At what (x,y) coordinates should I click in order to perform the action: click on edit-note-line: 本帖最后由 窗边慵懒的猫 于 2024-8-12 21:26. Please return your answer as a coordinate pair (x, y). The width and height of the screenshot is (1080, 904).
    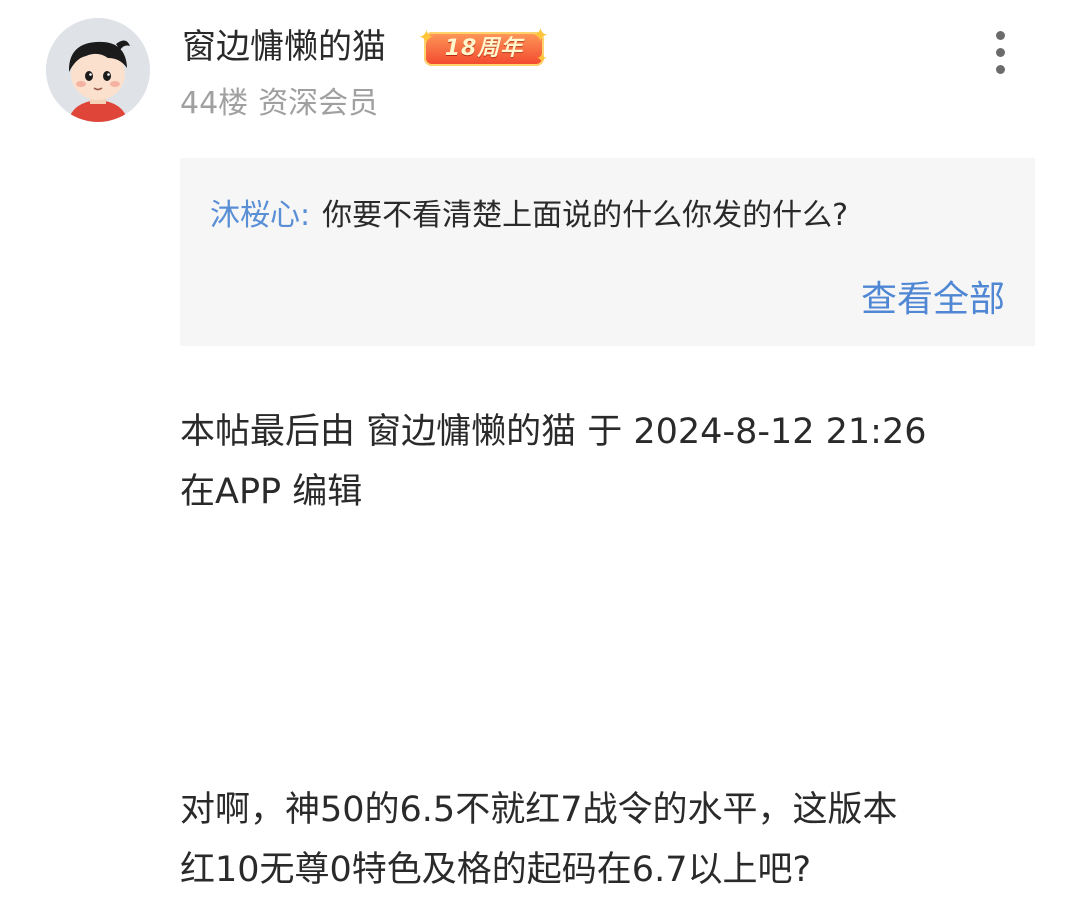
    Looking at the image, I should click on (553, 432).